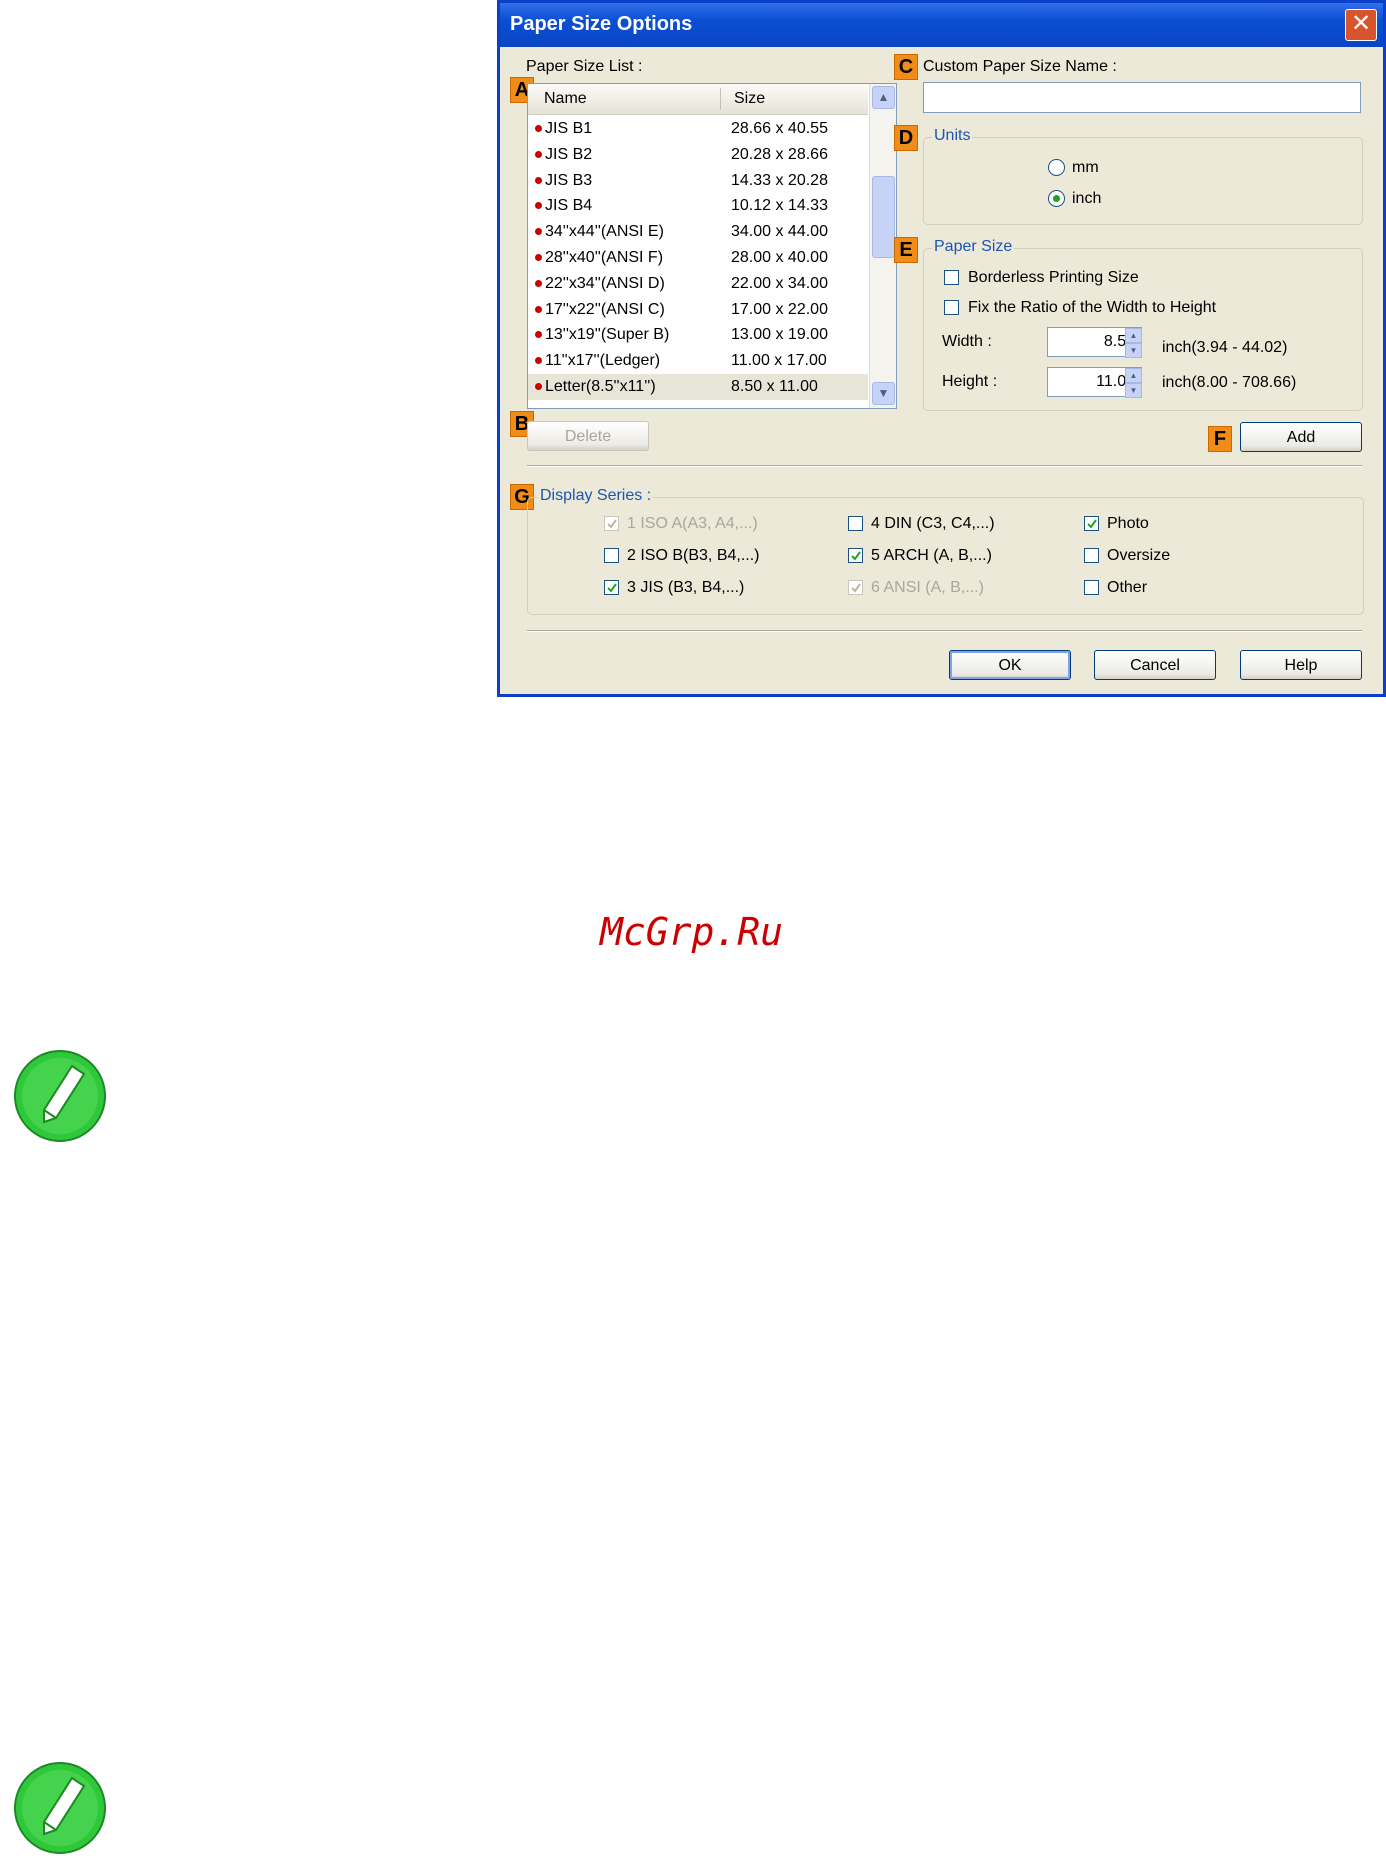 The height and width of the screenshot is (1861, 1386). Describe the element at coordinates (698, 335) in the screenshot. I see `list-item: 13''x19''(Super B) 13.00 x 19.00` at that location.